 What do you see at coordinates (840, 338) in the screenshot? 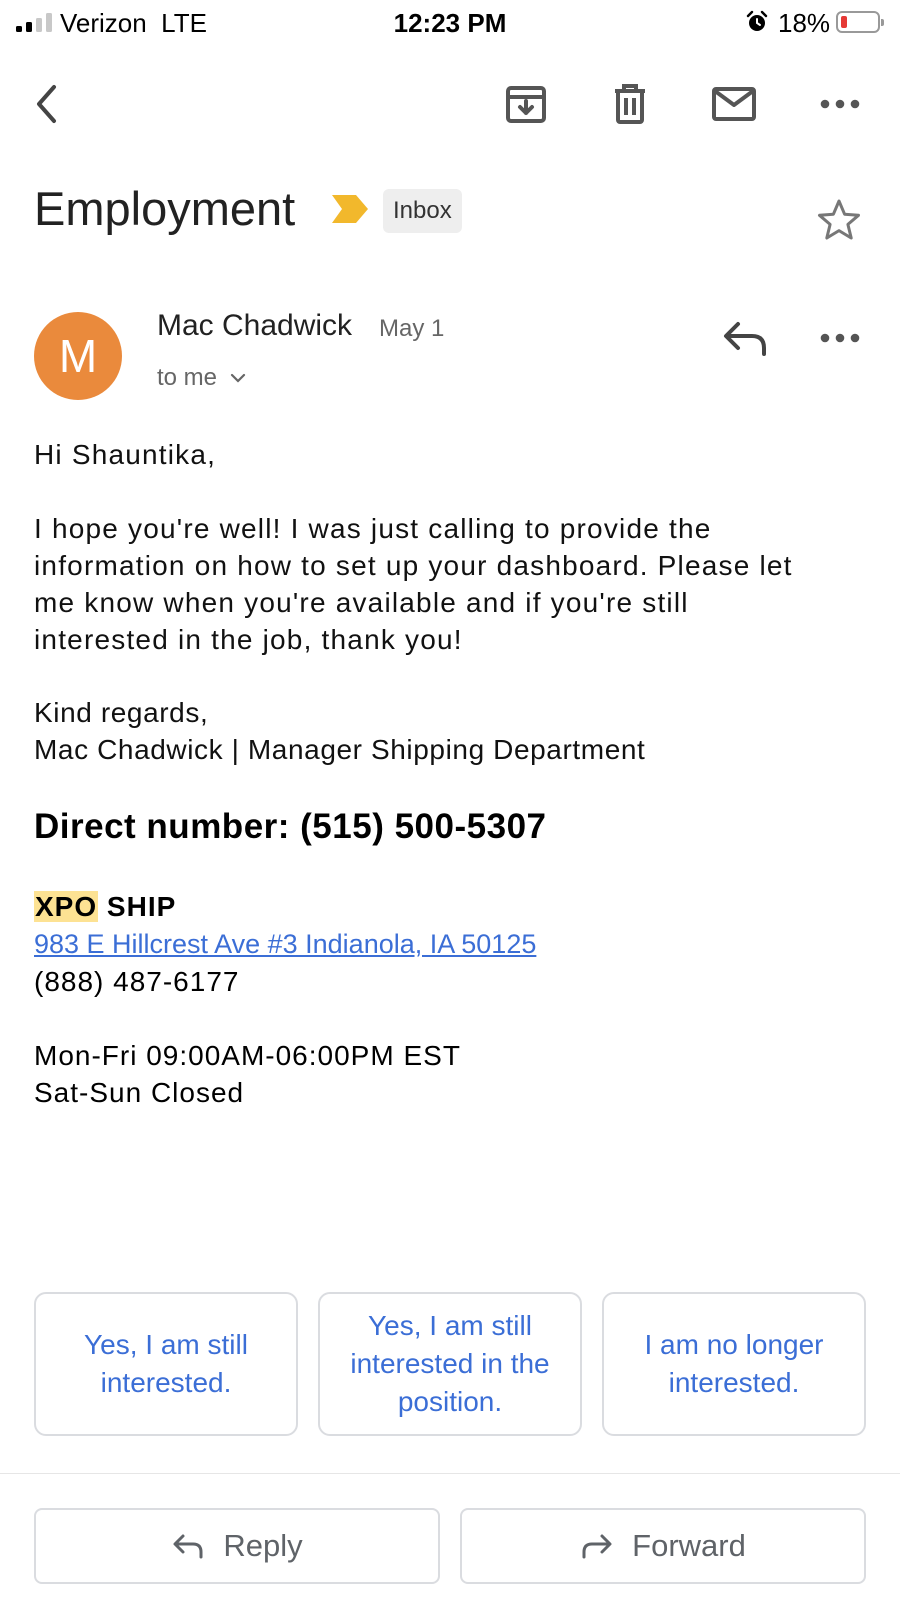
I see `message-more-icon` at bounding box center [840, 338].